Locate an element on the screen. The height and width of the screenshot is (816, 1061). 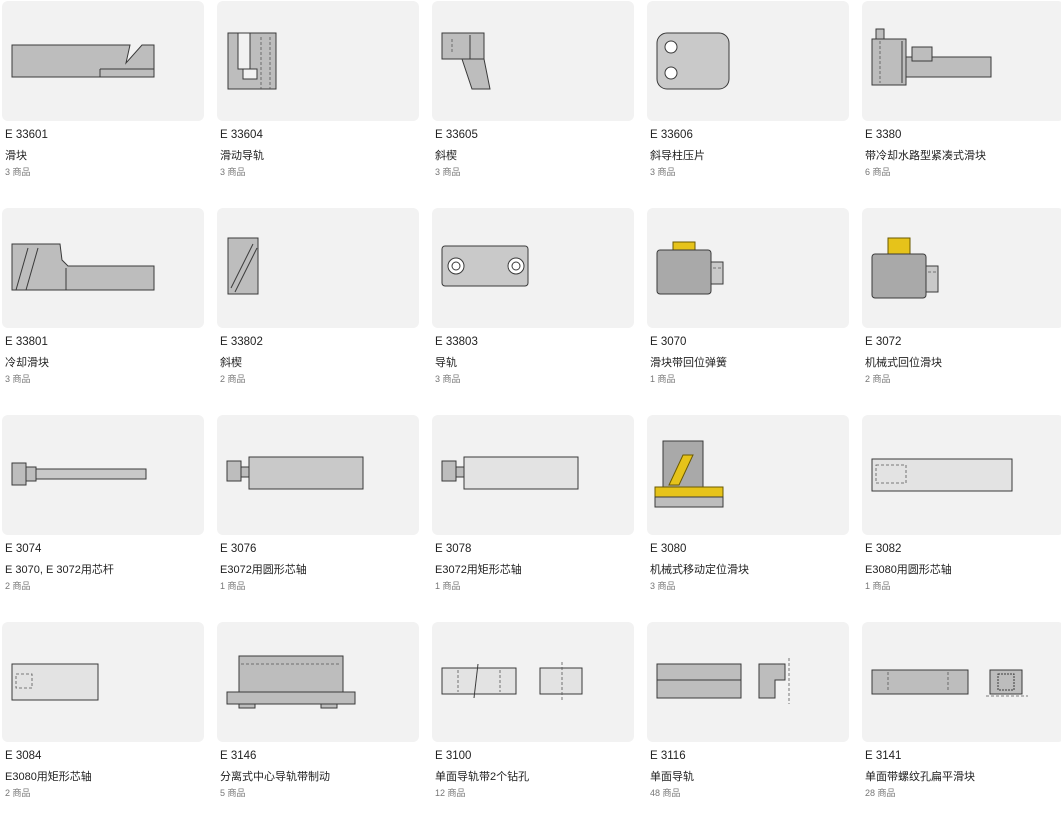
product-name: 斜导柱压片 is located at coordinates (677, 155).